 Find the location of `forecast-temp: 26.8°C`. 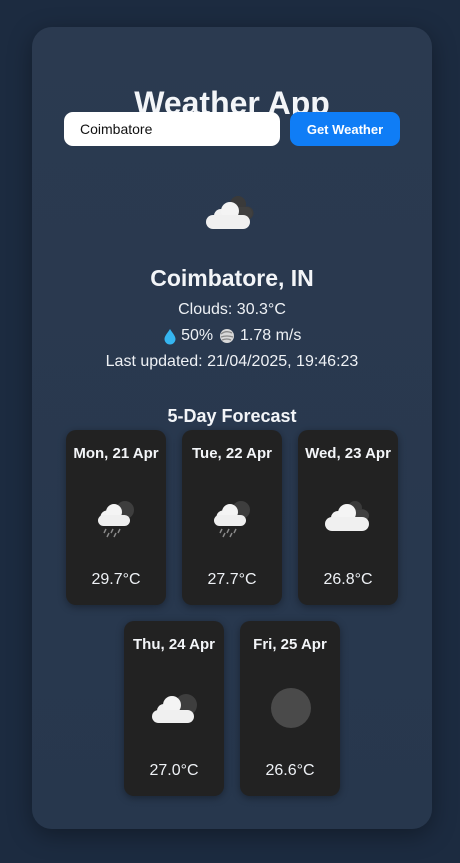

forecast-temp: 26.8°C is located at coordinates (348, 579).